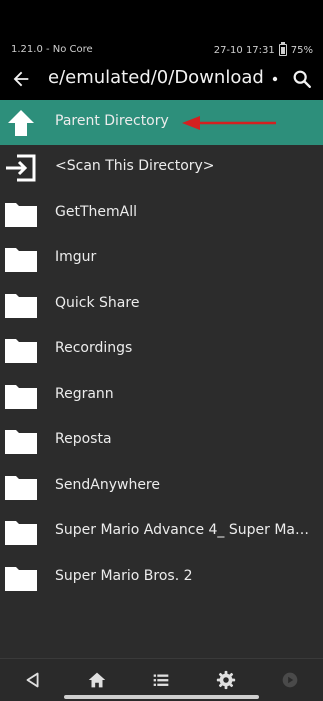 The height and width of the screenshot is (701, 323). Describe the element at coordinates (161, 304) in the screenshot. I see `list-item-folder: Quick Share` at that location.